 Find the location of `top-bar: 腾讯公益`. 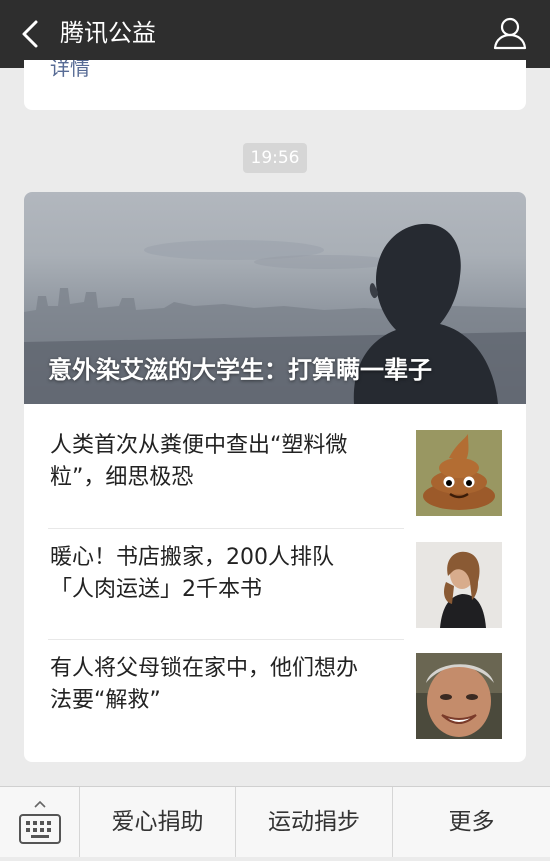

top-bar: 腾讯公益 is located at coordinates (275, 34).